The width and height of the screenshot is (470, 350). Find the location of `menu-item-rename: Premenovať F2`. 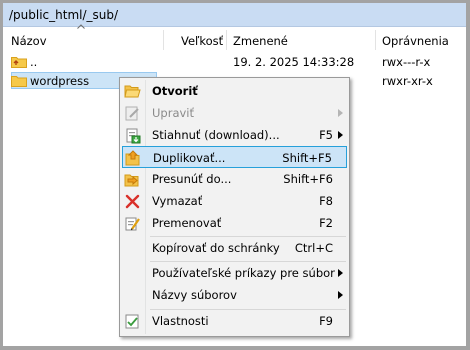

menu-item-rename: Premenovať F2 is located at coordinates (234, 223).